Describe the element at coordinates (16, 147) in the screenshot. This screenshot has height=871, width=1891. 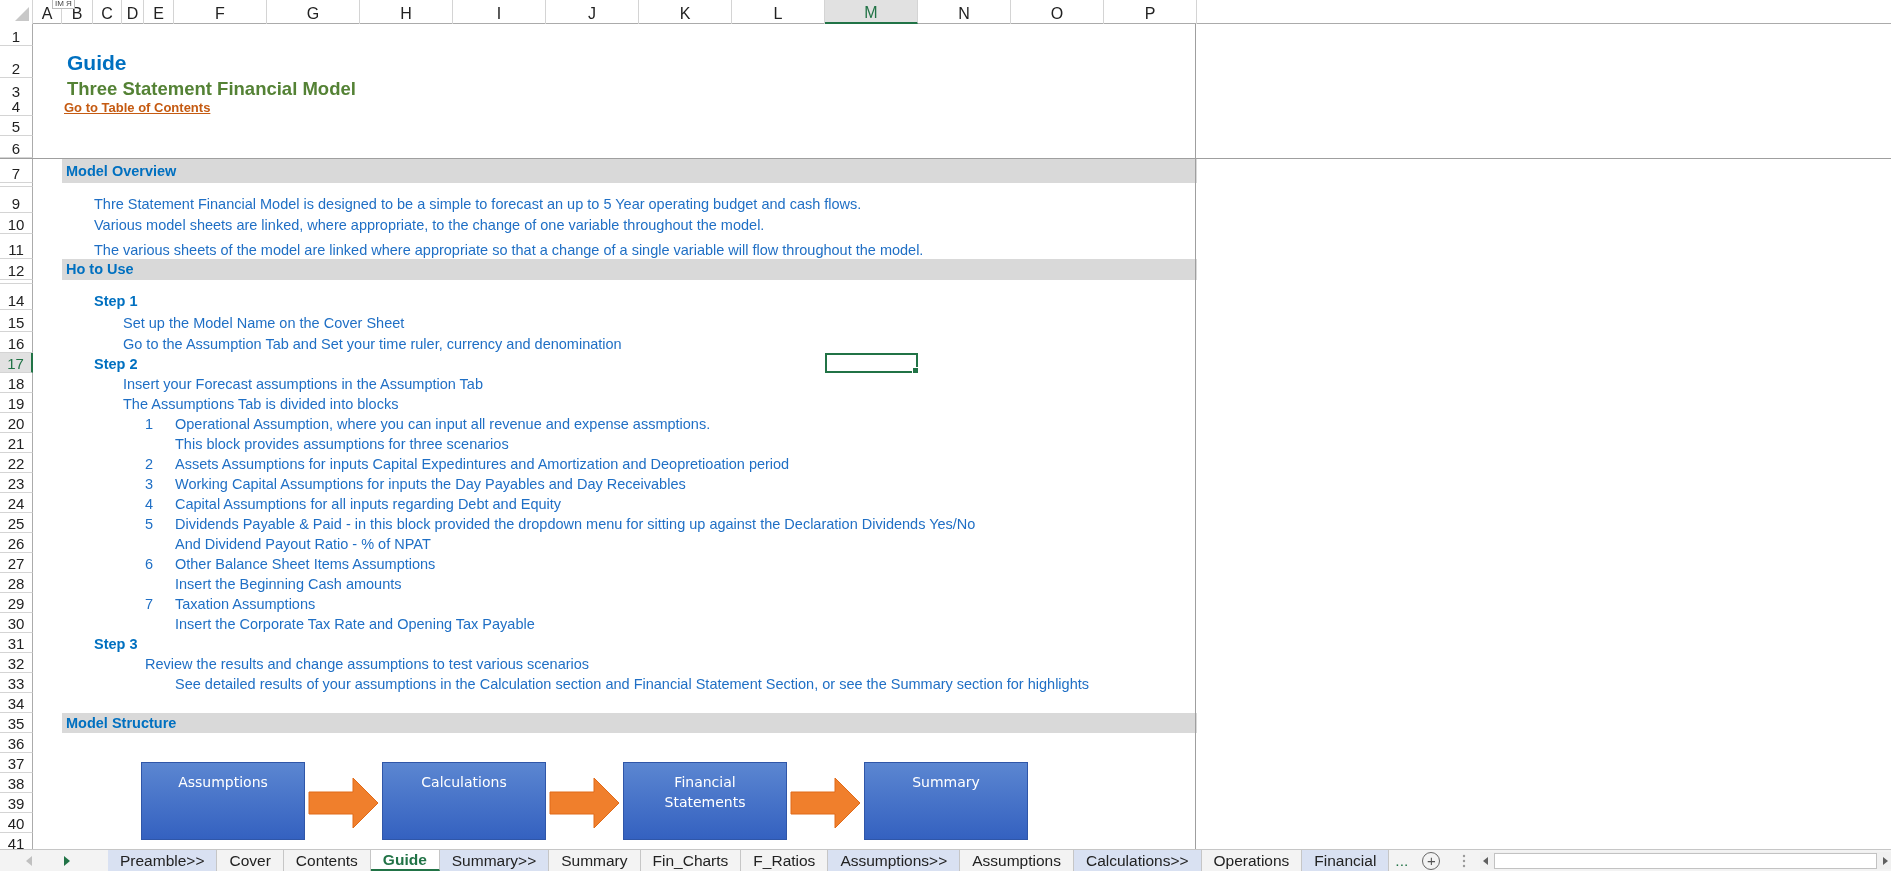
I see `row-header: 6` at that location.